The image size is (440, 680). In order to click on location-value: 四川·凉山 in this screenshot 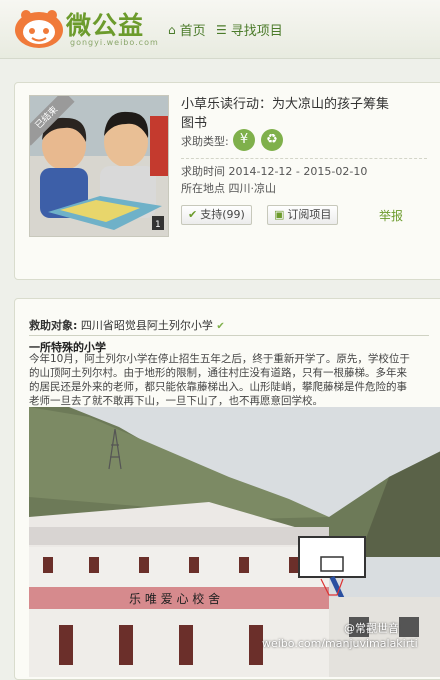, I will do `click(252, 188)`.